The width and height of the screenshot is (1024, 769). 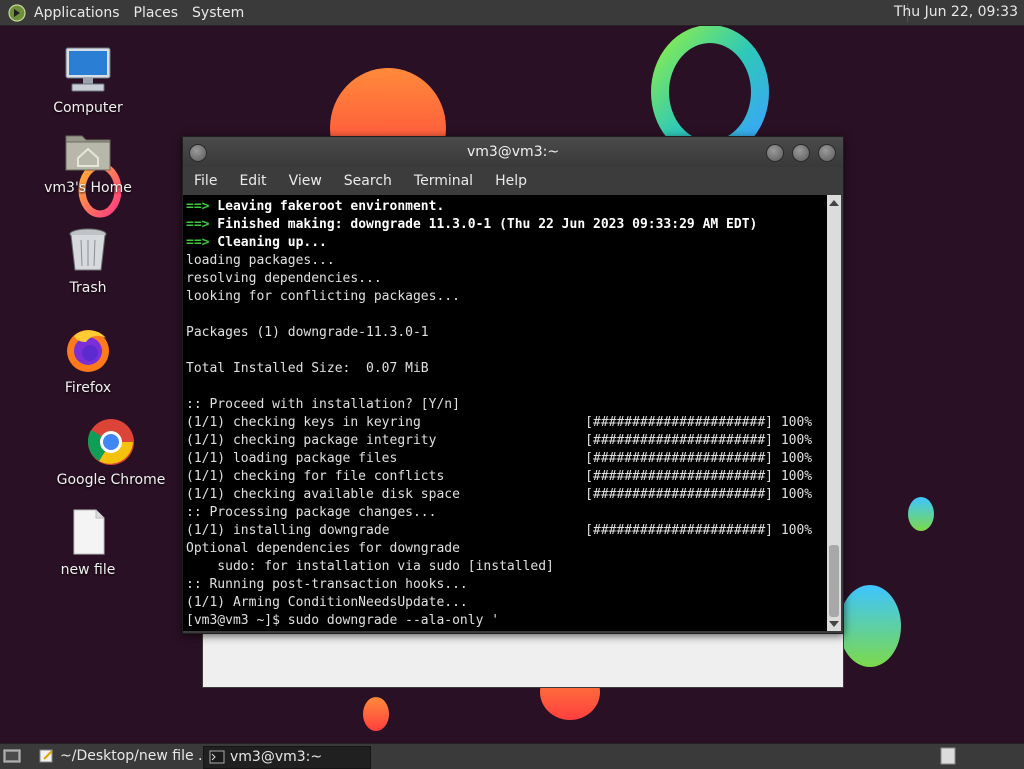 I want to click on terminal-line: Optional dependencies for downgrade, so click(x=506, y=549).